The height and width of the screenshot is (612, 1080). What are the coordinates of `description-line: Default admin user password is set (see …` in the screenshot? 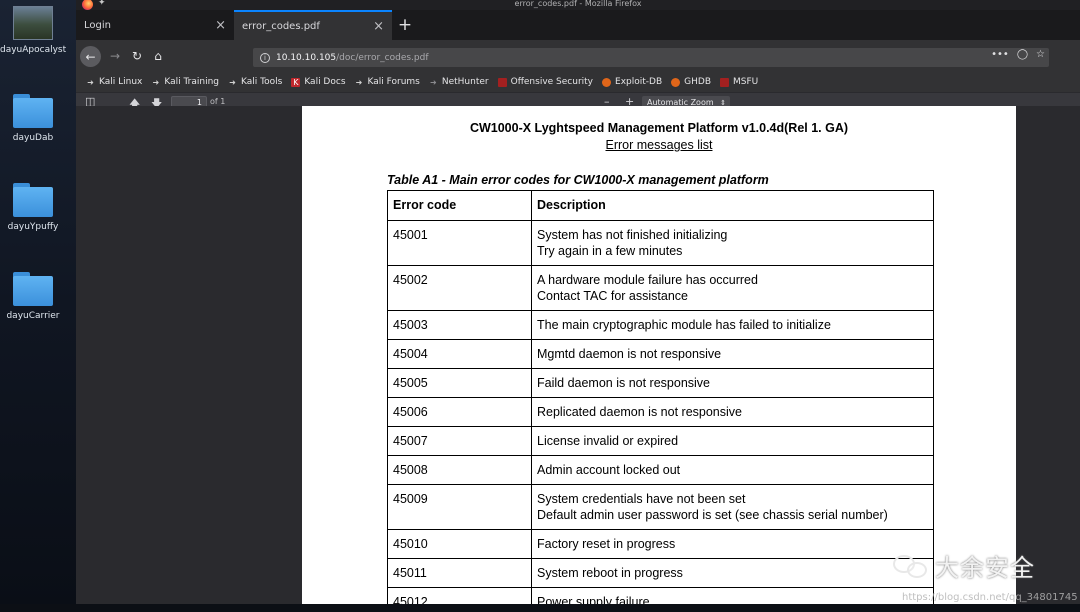 It's located at (712, 515).